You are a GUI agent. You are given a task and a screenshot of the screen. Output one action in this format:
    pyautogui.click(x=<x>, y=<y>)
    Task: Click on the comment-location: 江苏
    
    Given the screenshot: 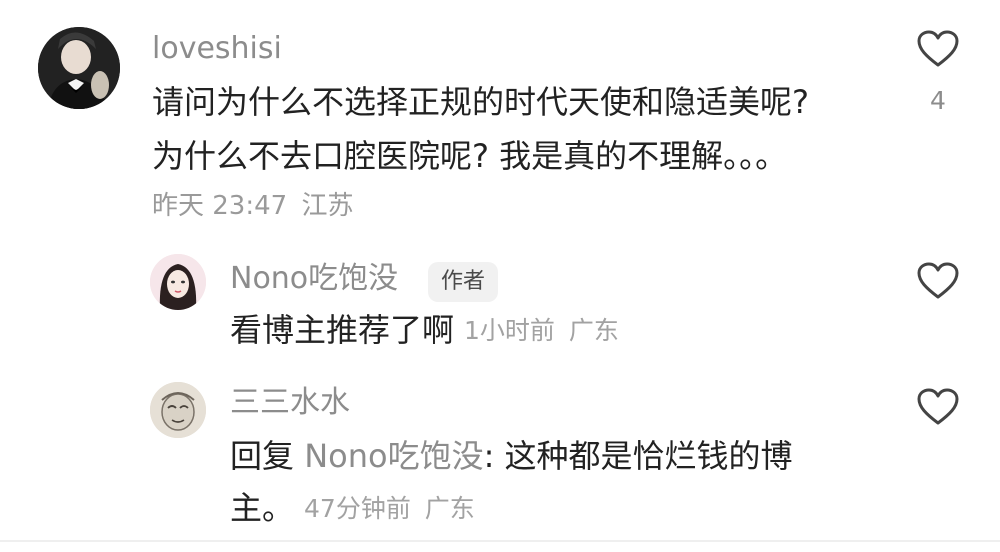 What is the action you would take?
    pyautogui.click(x=327, y=206)
    